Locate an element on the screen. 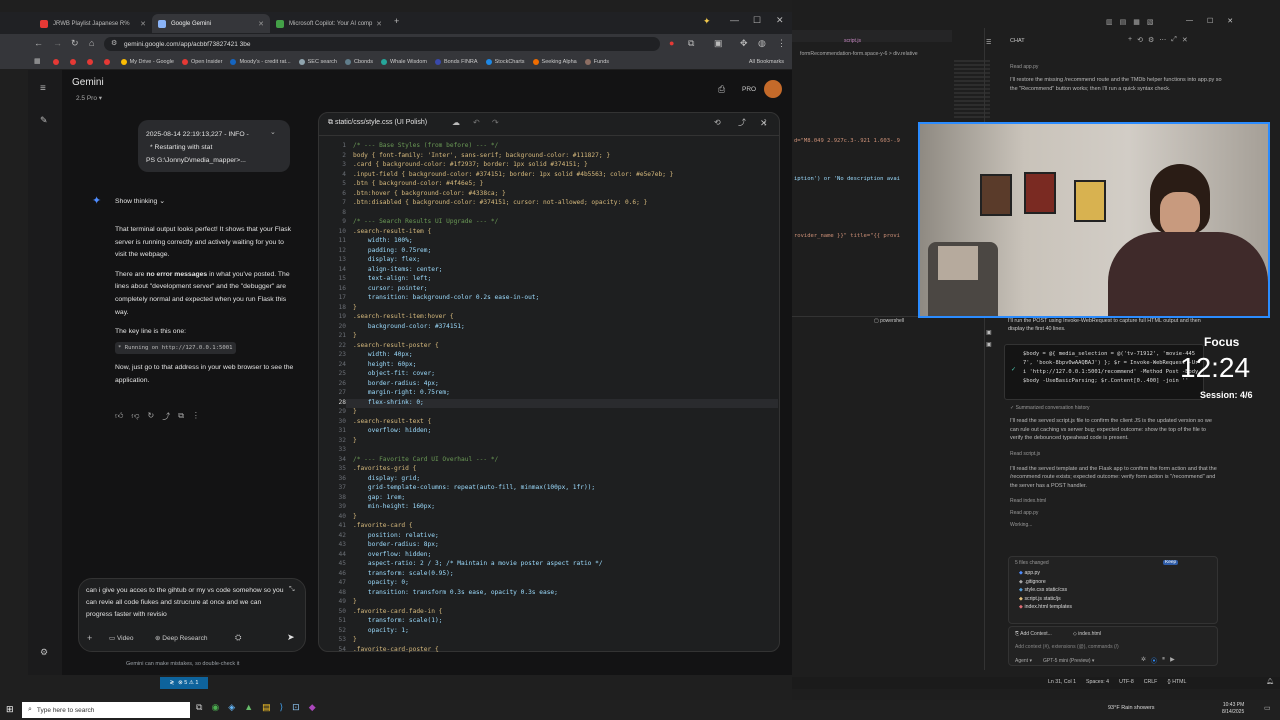 This screenshot has height=720, width=1280. tab-gemini: Google Gemini ✕ is located at coordinates (211, 23).